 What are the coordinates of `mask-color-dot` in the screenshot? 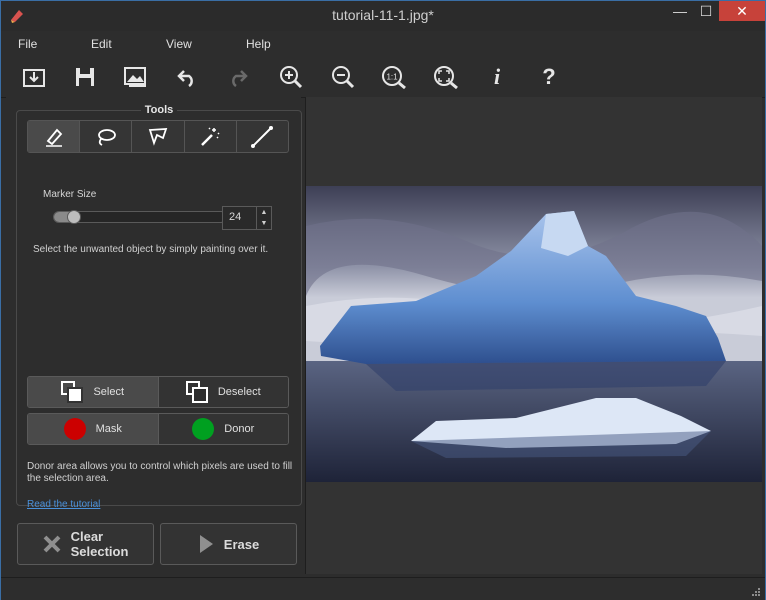 It's located at (74, 429).